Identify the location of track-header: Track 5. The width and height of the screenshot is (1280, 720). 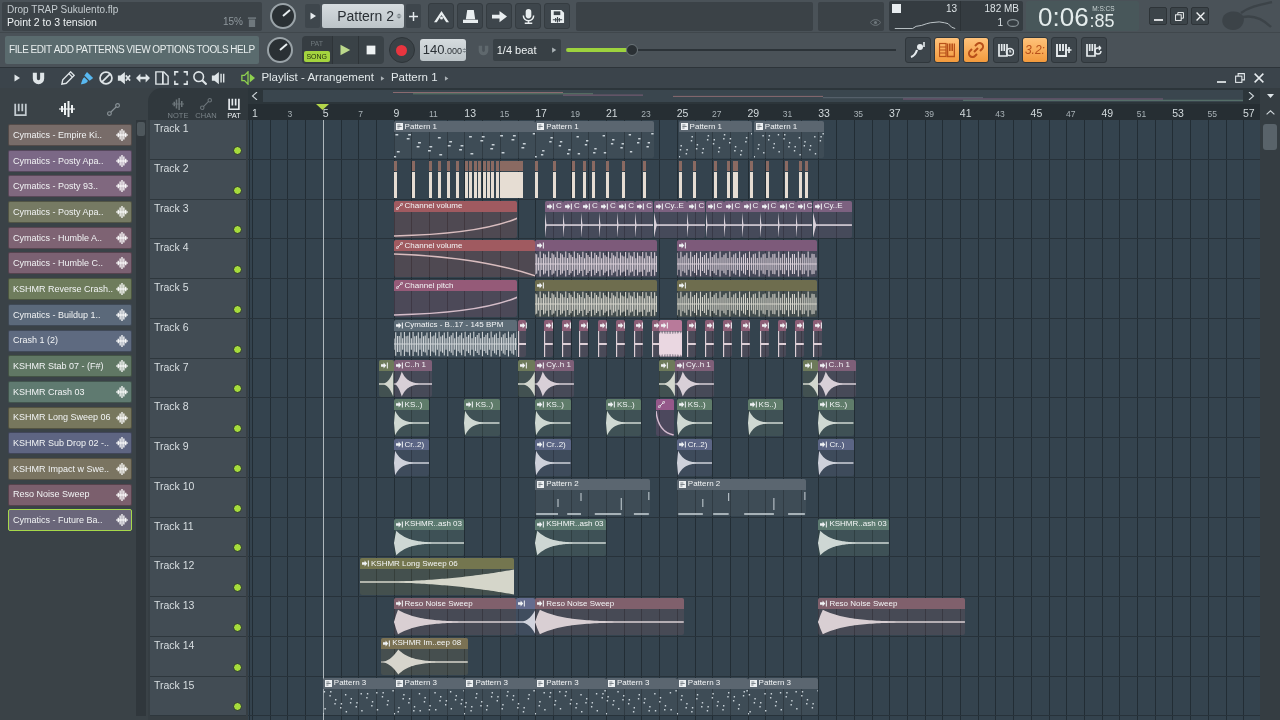
(198, 299).